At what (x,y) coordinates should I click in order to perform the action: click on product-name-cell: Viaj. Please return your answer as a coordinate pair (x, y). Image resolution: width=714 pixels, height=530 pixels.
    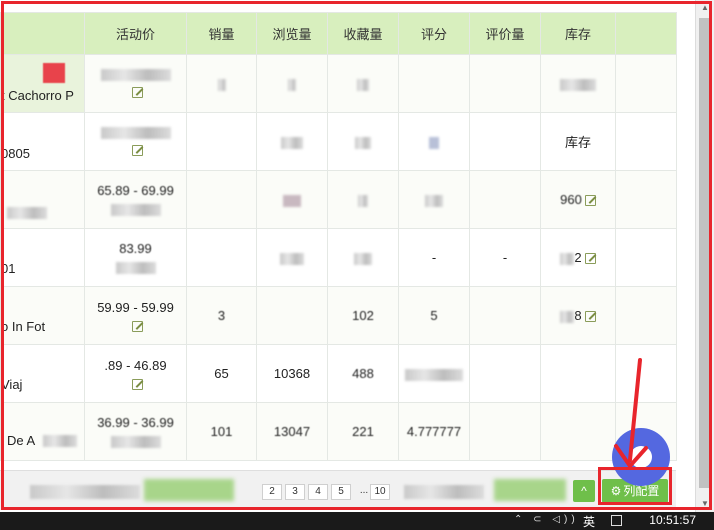
    Looking at the image, I should click on (42, 373).